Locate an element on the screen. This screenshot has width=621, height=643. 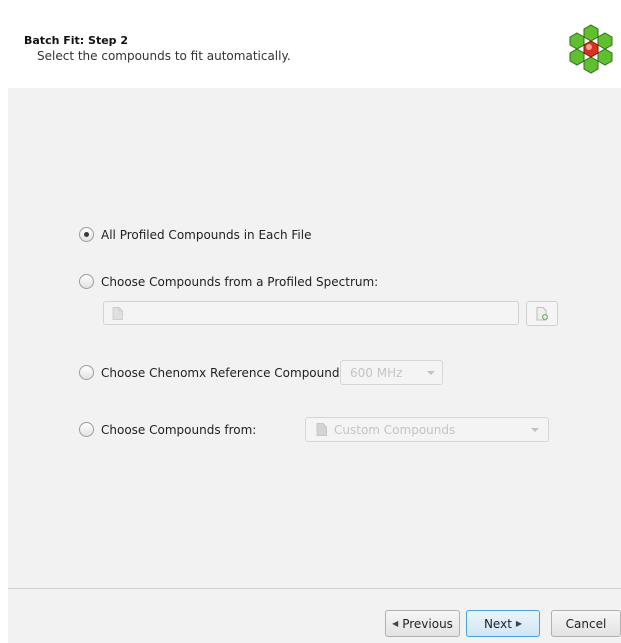
add-file-icon is located at coordinates (542, 314).